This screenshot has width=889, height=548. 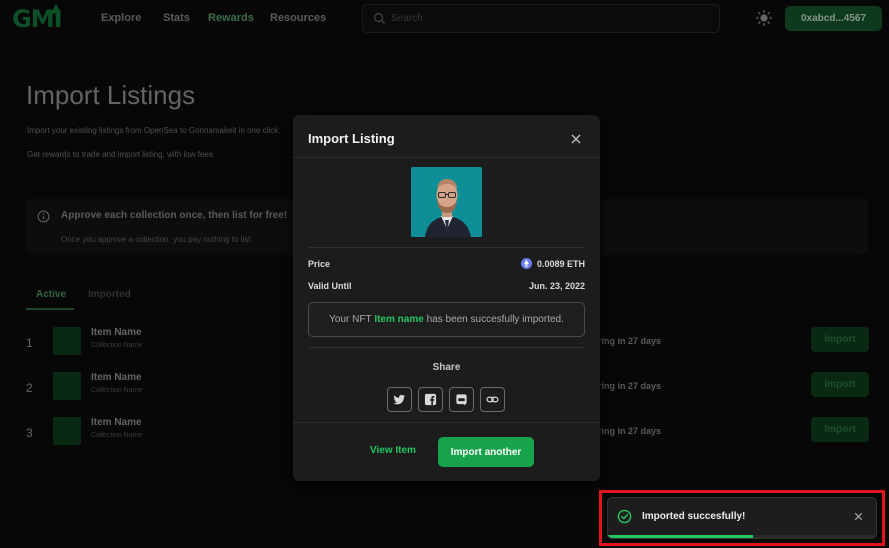 What do you see at coordinates (624, 516) in the screenshot?
I see `check-circle-icon` at bounding box center [624, 516].